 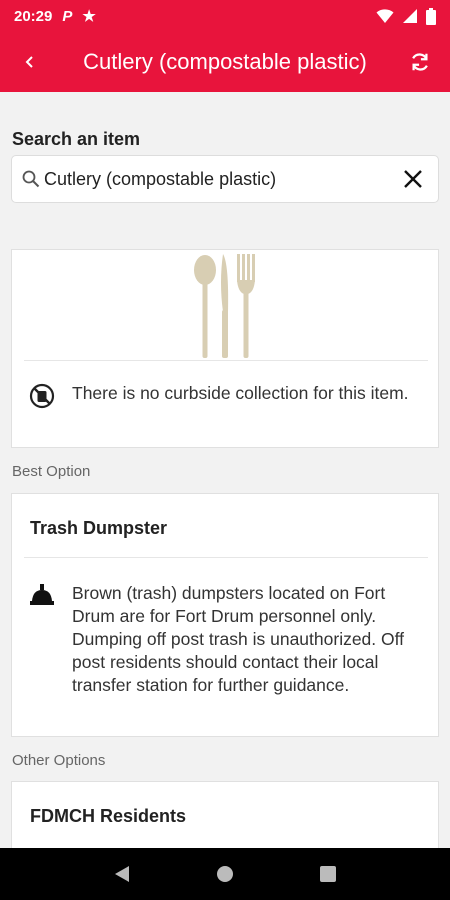 I want to click on item-image, so click(x=226, y=305).